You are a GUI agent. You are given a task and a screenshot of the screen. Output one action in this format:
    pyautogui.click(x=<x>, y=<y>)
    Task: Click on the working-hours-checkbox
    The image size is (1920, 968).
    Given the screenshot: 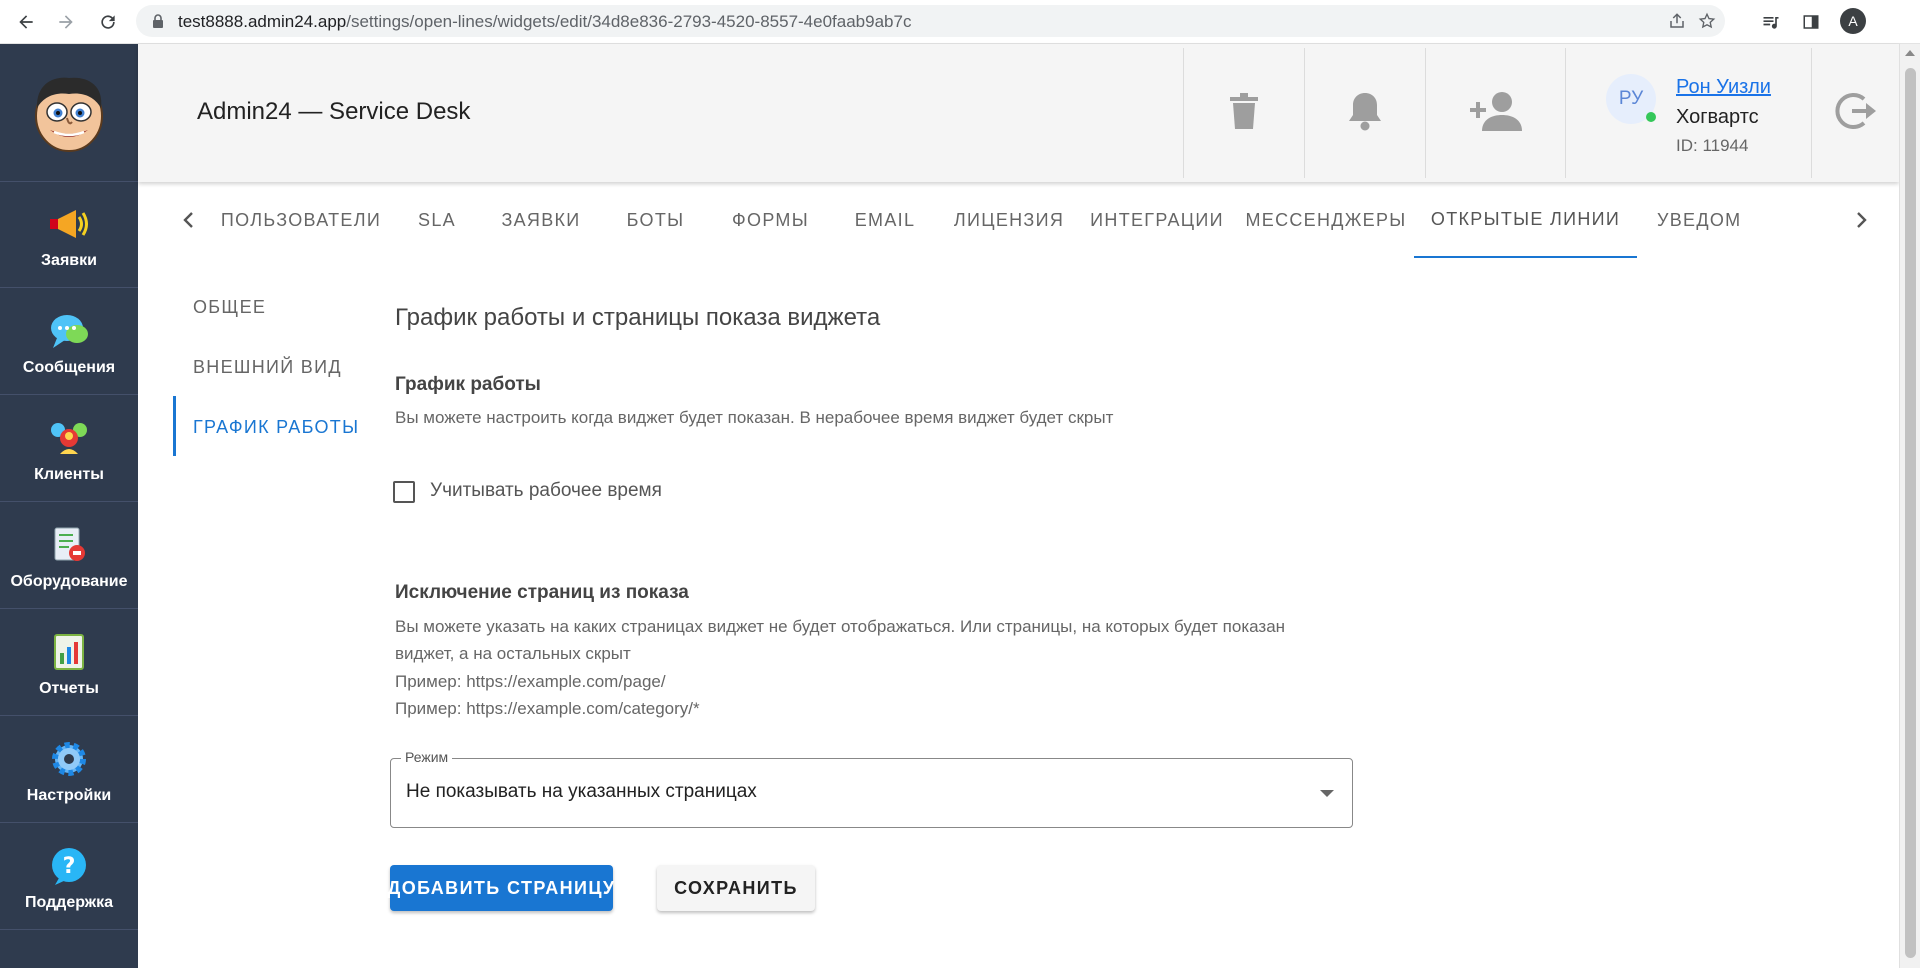 What is the action you would take?
    pyautogui.click(x=404, y=492)
    